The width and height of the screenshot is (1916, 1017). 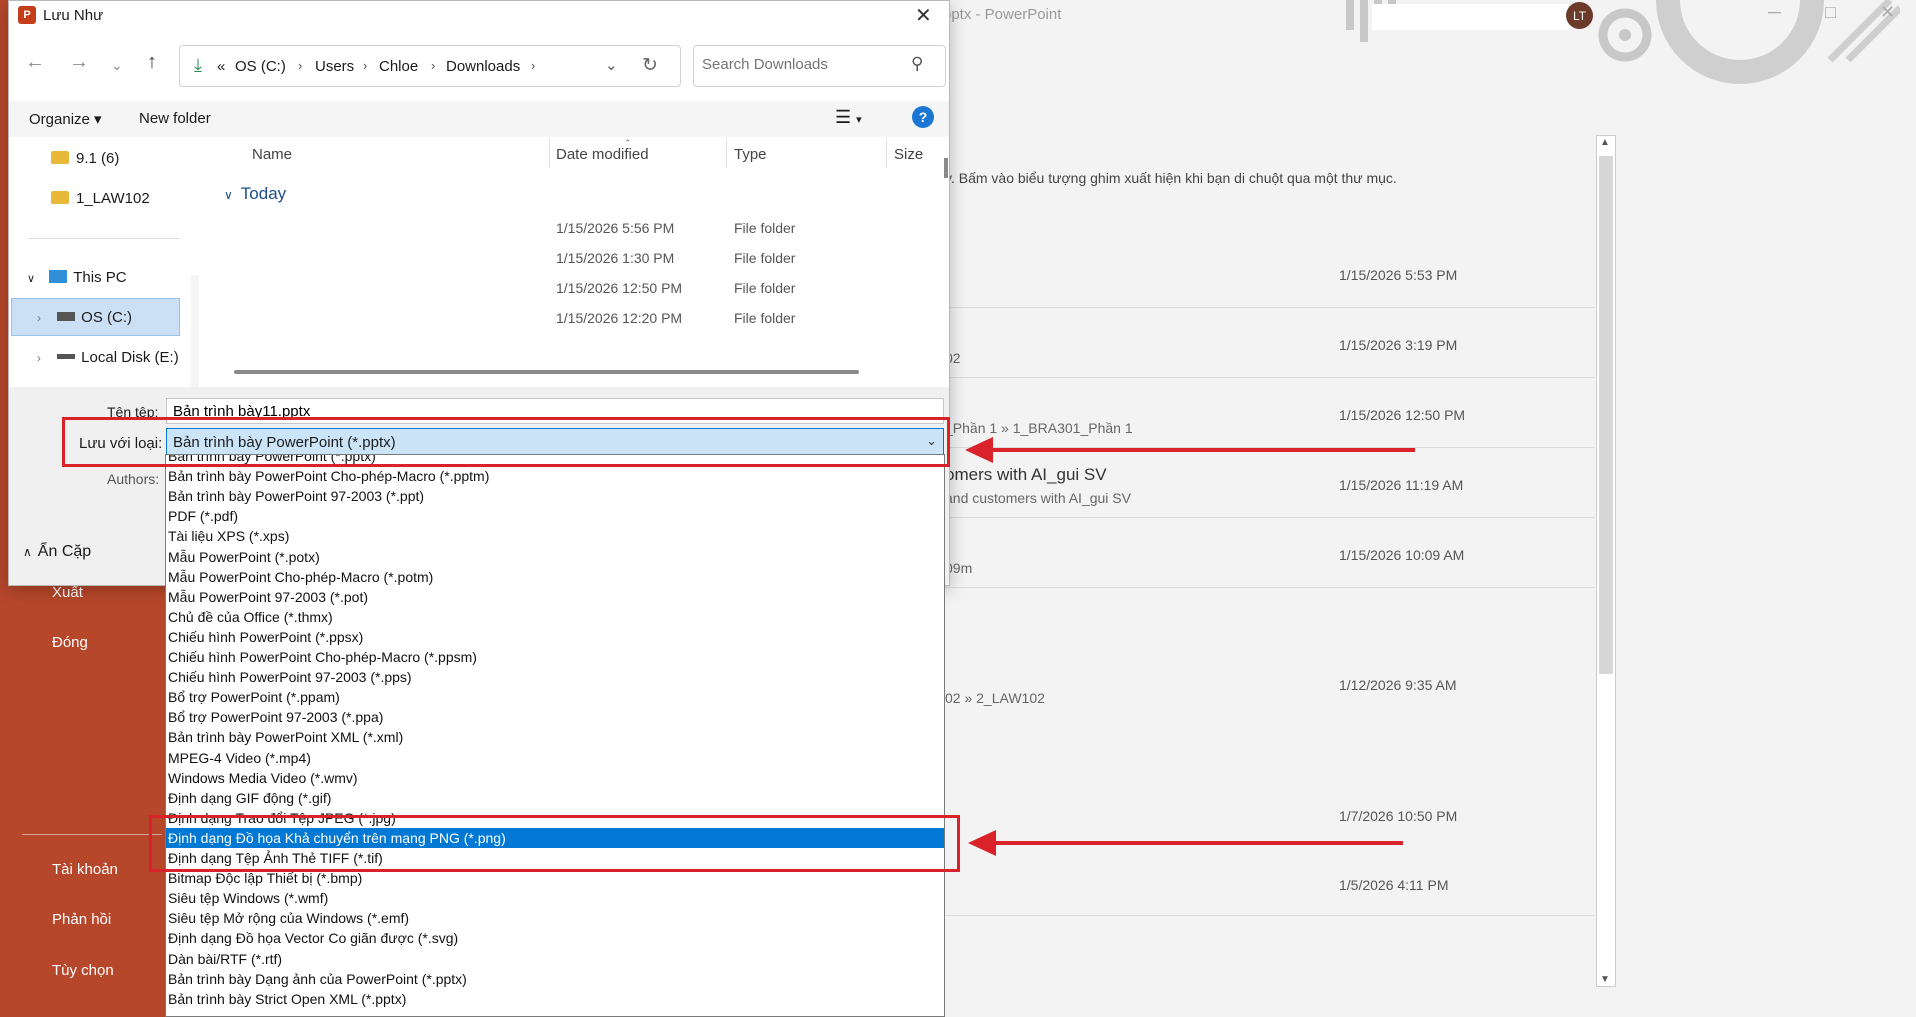 What do you see at coordinates (27, 552) in the screenshot?
I see `chevron-up-icon: ∧` at bounding box center [27, 552].